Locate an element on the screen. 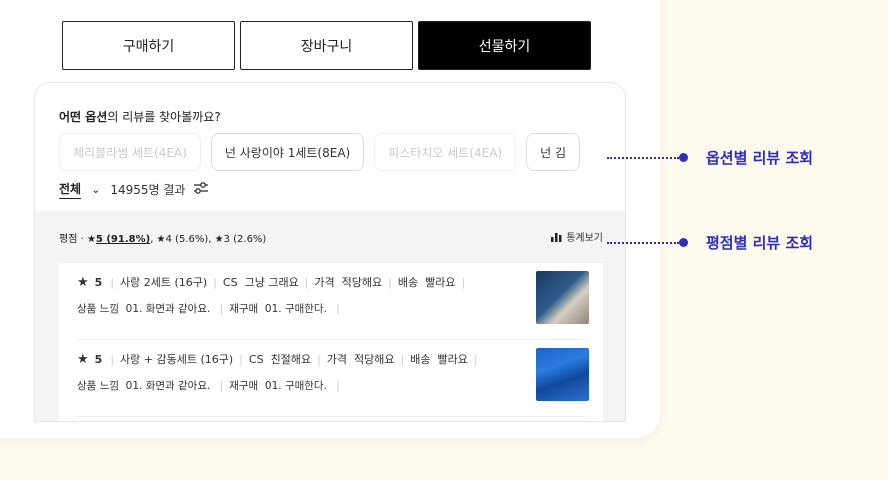  option-chip: 넌 김 is located at coordinates (553, 152).